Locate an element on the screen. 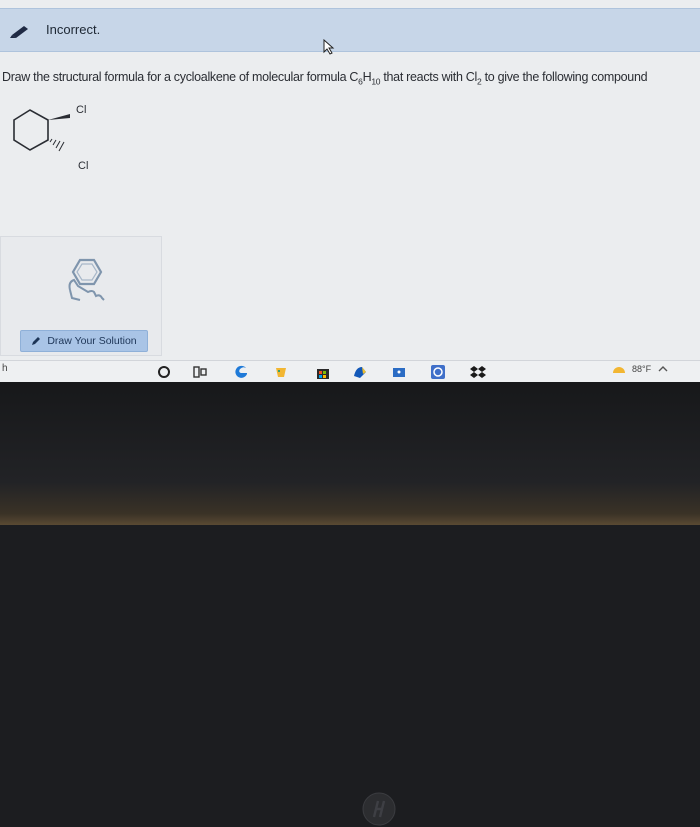 Image resolution: width=700 pixels, height=827 pixels. chlorine-label-top: Cl is located at coordinates (81, 110).